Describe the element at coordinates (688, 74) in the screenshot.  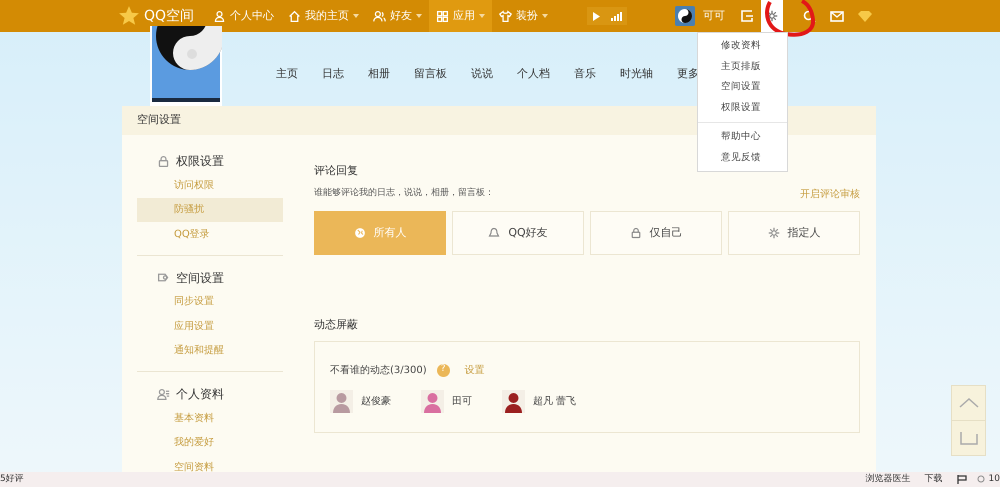
I see `profile-tab: 更多` at that location.